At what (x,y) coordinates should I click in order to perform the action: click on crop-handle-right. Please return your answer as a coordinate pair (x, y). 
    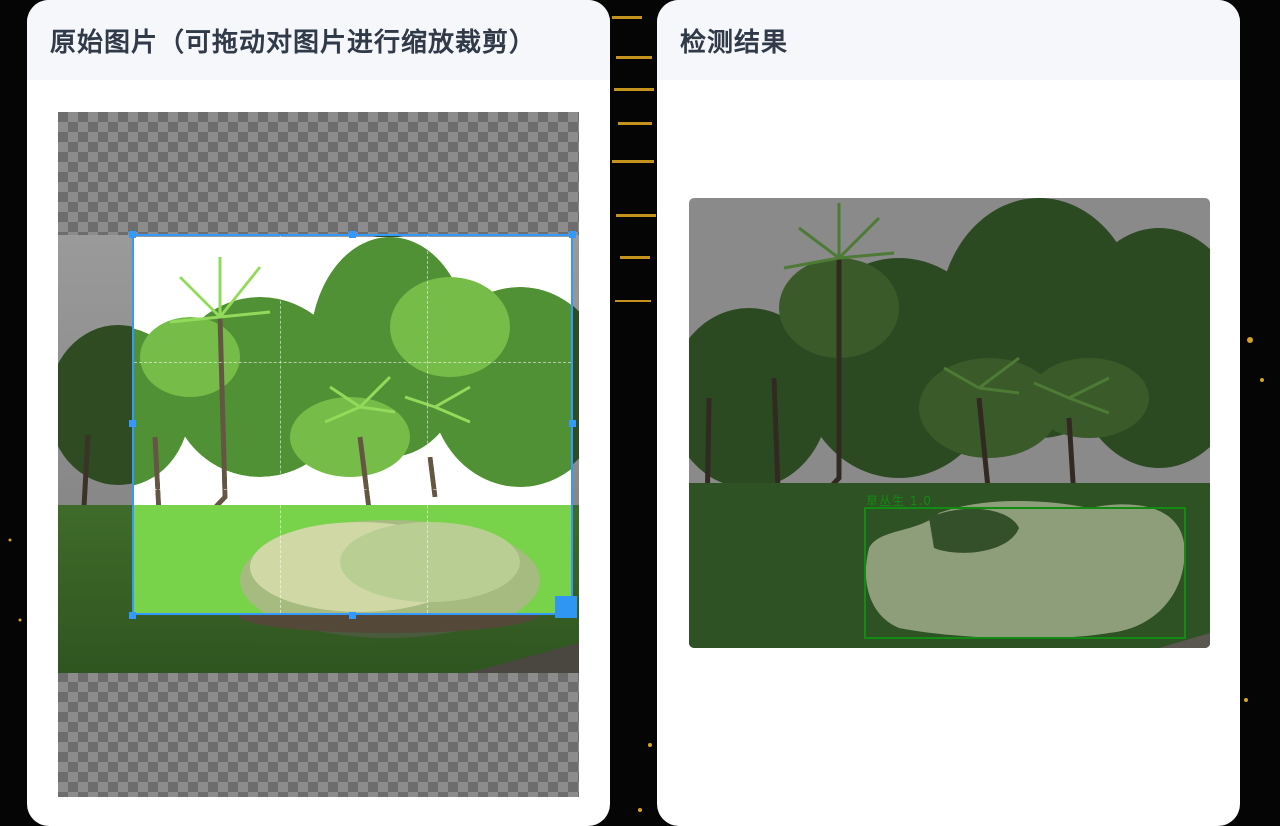
    Looking at the image, I should click on (572, 423).